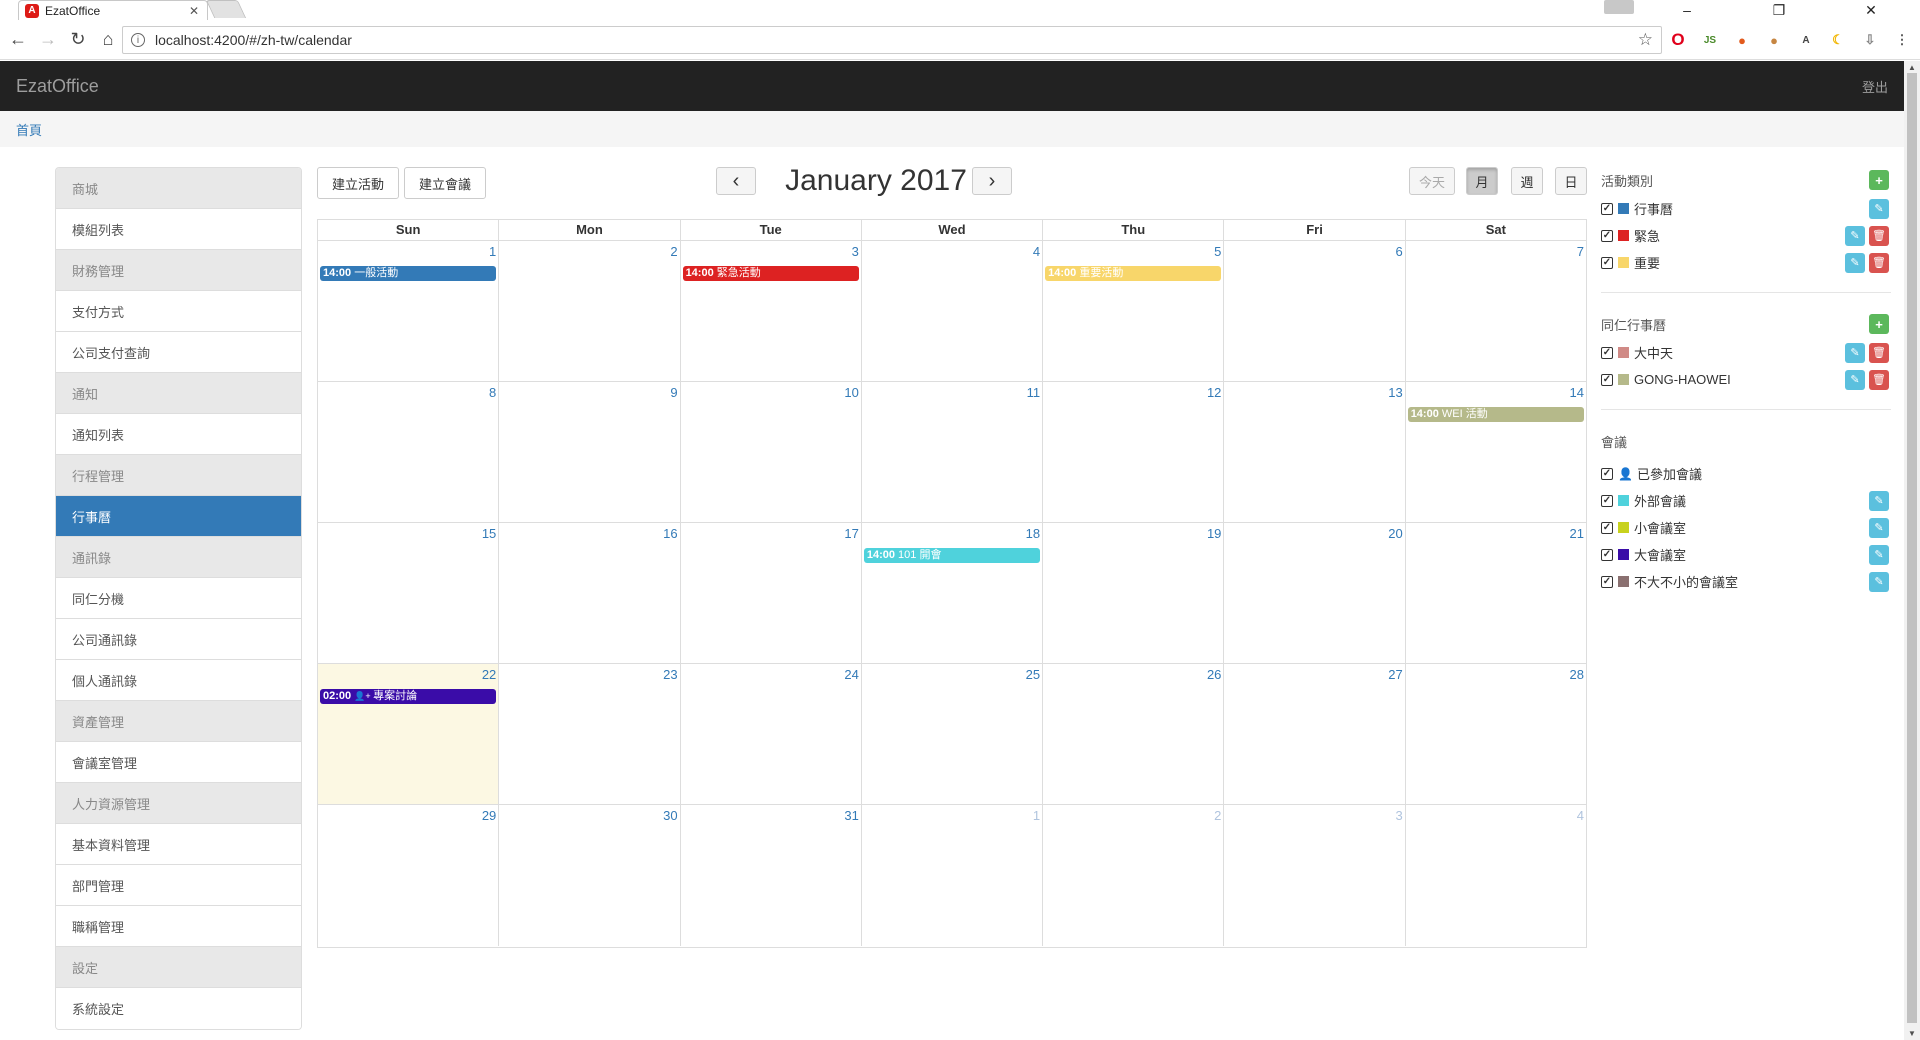  What do you see at coordinates (892, 40) in the screenshot?
I see `address-bar: i localhost:4200/#/zh-tw/calendar ☆` at bounding box center [892, 40].